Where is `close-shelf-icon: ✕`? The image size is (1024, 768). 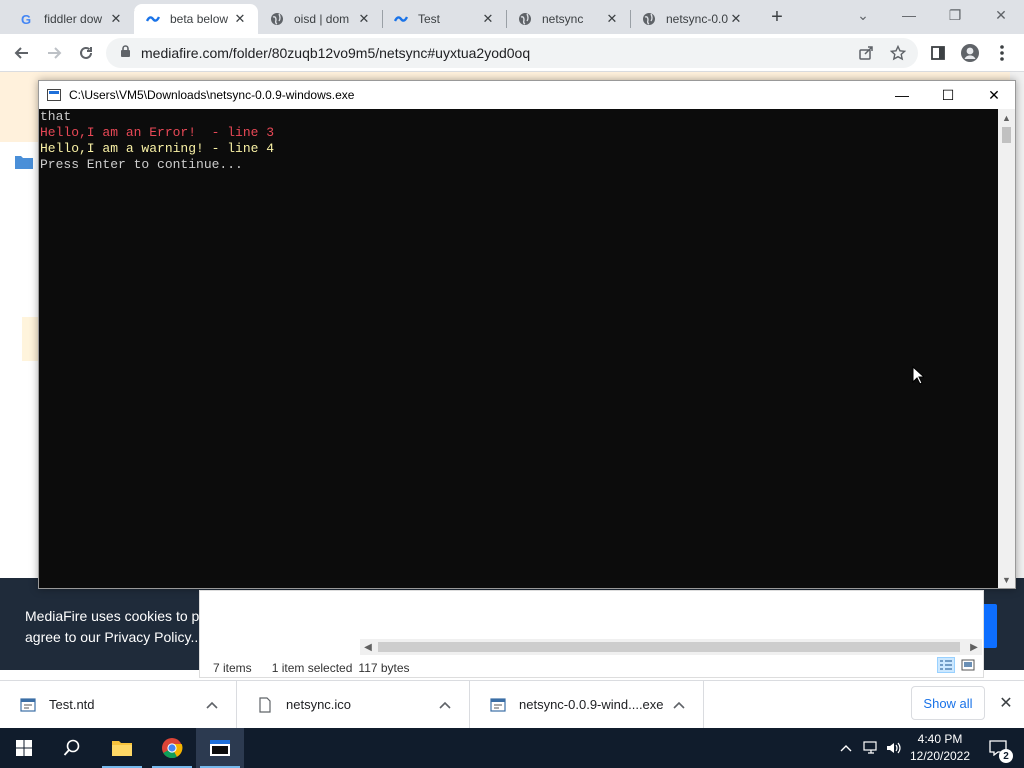
close-shelf-icon: ✕ is located at coordinates (1006, 703).